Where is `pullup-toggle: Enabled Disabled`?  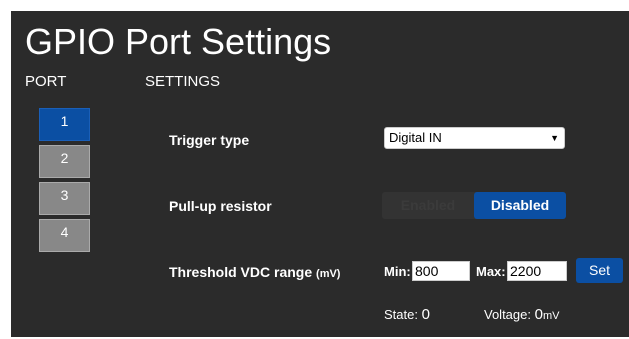 pullup-toggle: Enabled Disabled is located at coordinates (474, 205).